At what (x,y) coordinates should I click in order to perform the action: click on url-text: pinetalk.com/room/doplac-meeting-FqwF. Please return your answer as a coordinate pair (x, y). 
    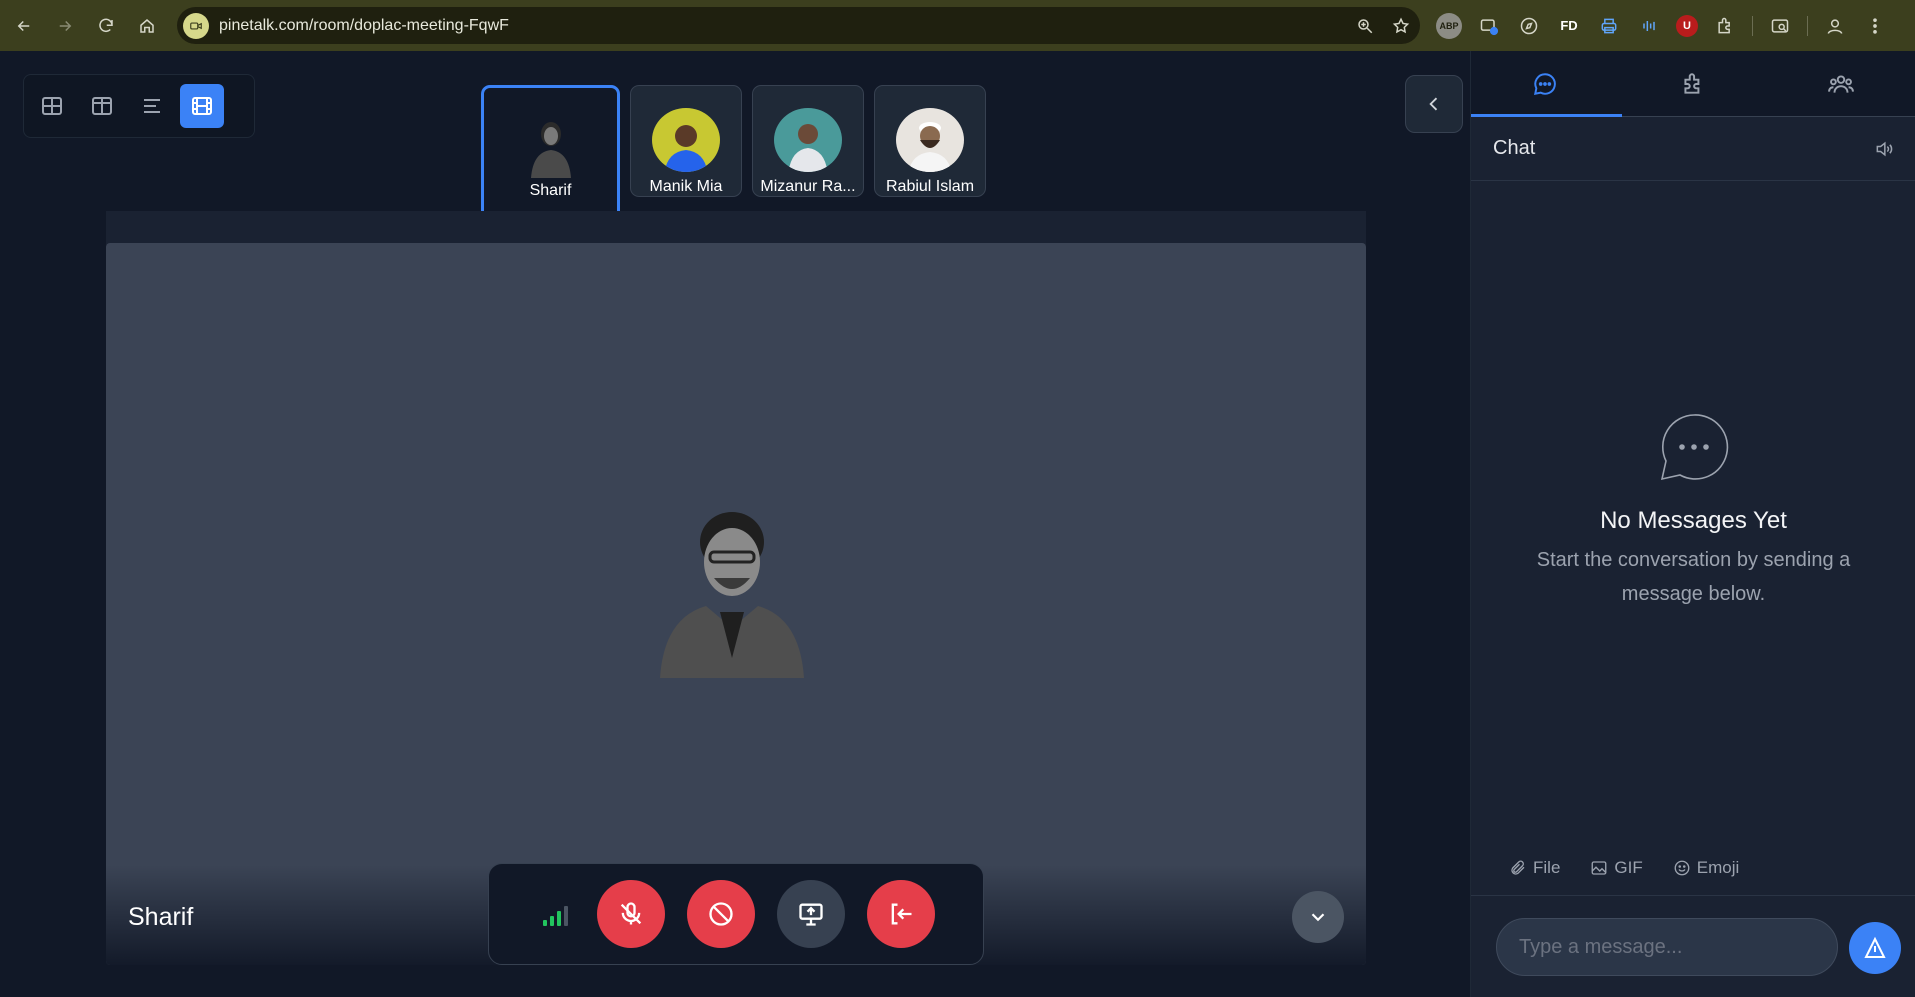
    Looking at the image, I should click on (364, 25).